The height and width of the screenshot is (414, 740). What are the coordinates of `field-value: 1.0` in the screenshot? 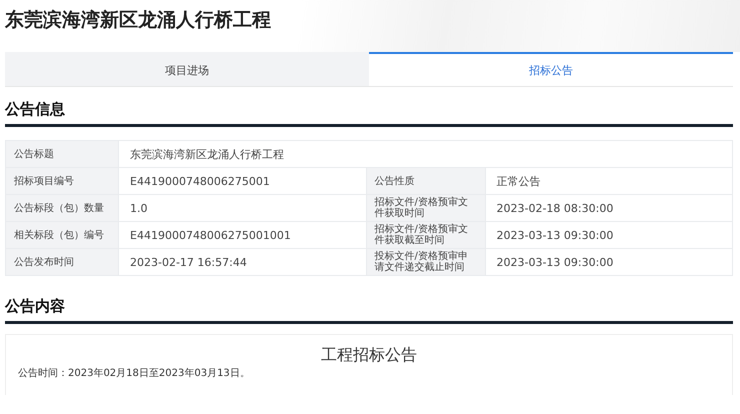 It's located at (242, 208).